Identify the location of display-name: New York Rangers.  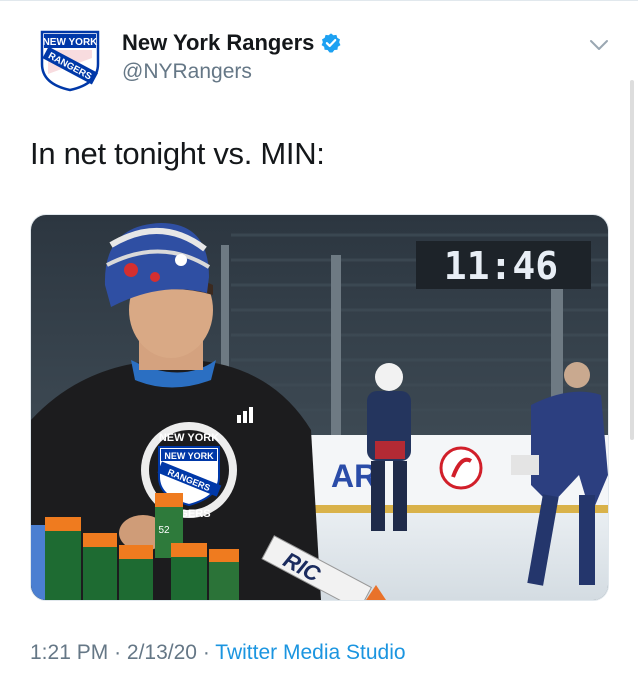
(218, 43).